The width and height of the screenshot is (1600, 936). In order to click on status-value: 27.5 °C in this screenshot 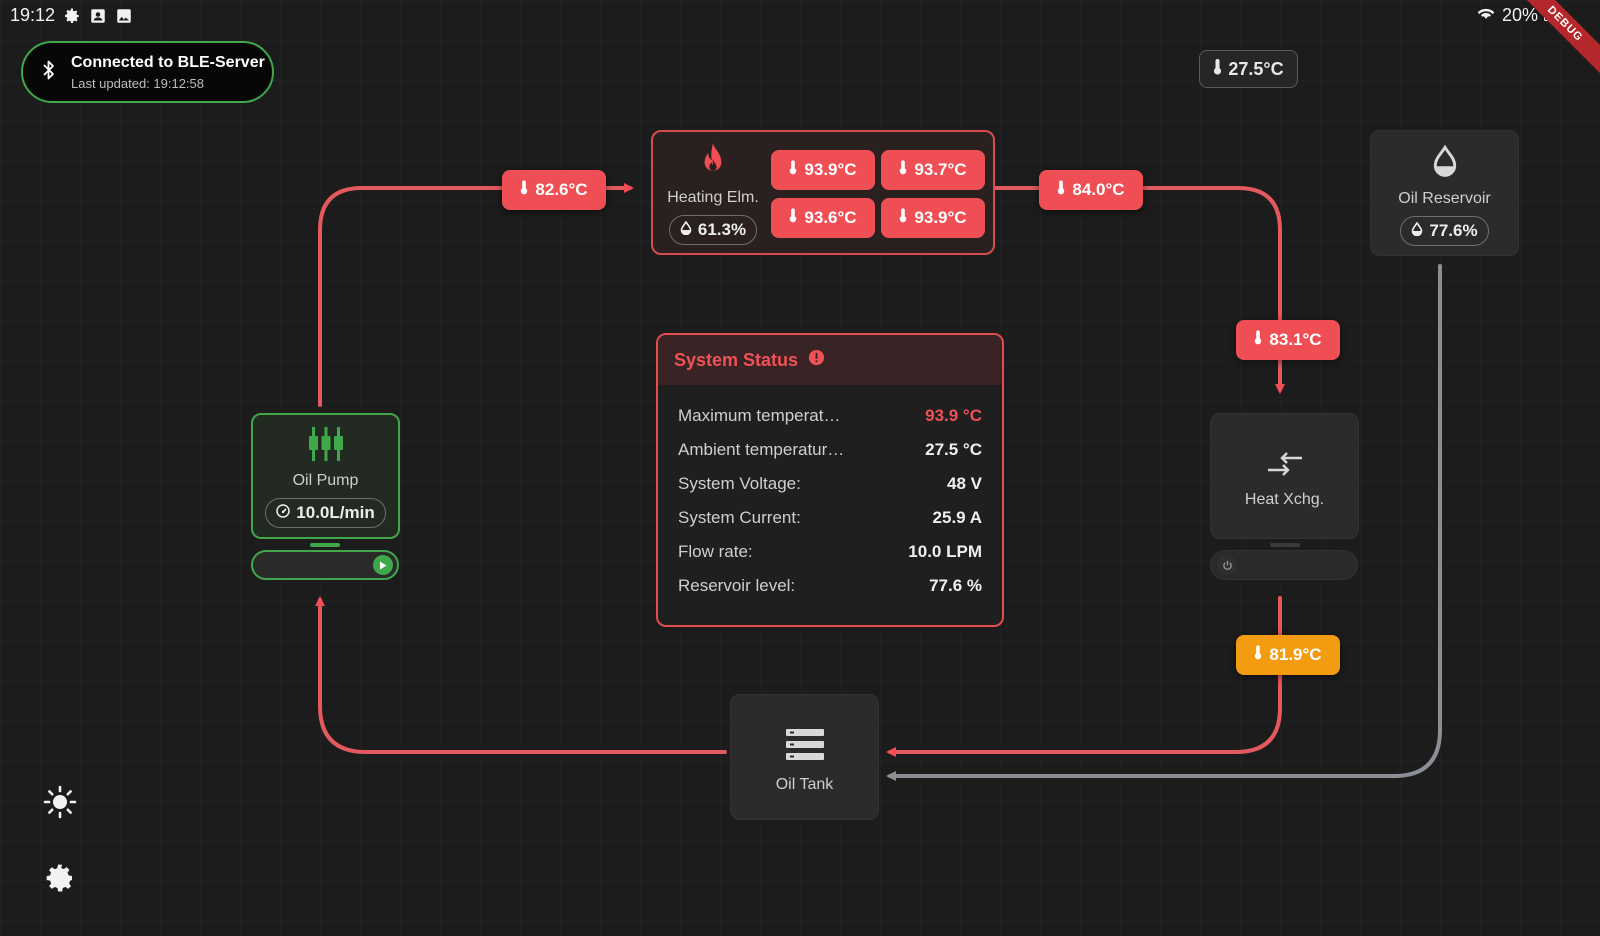, I will do `click(953, 449)`.